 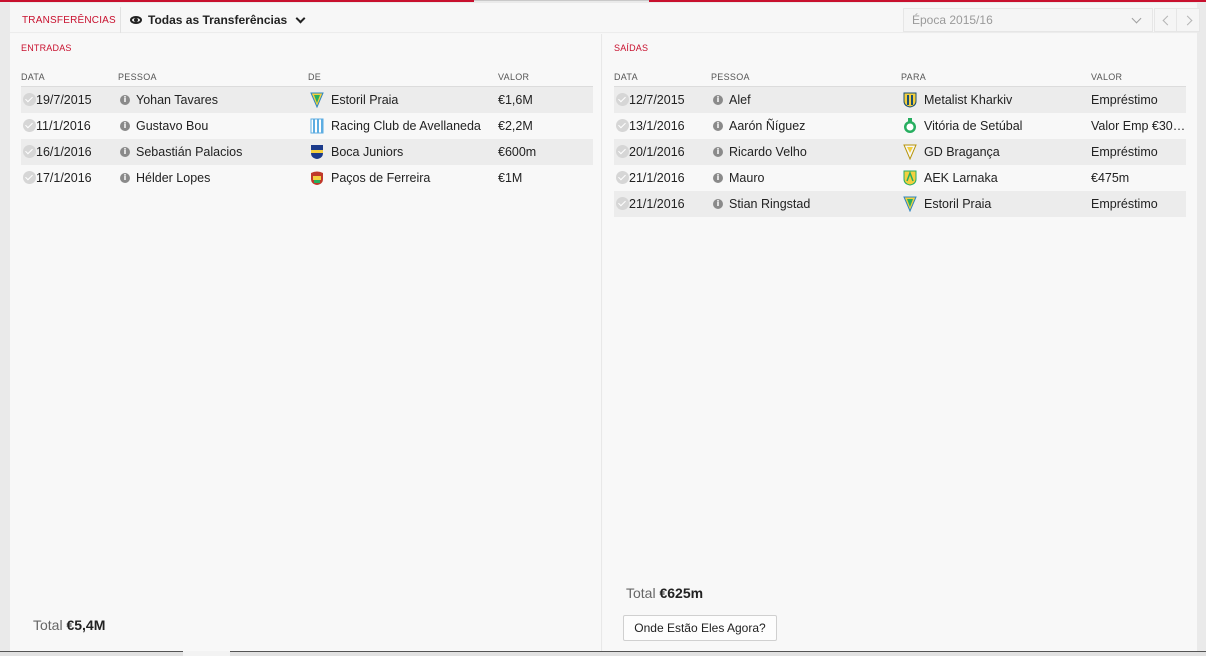 I want to click on outgoing-total: Total €625m, so click(x=664, y=593).